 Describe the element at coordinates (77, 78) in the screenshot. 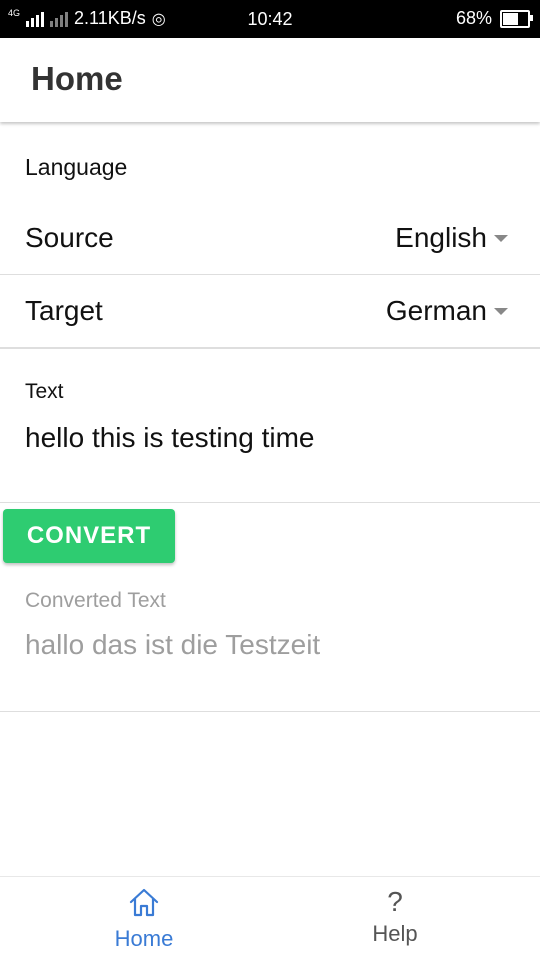

I see `page-title: Home` at that location.